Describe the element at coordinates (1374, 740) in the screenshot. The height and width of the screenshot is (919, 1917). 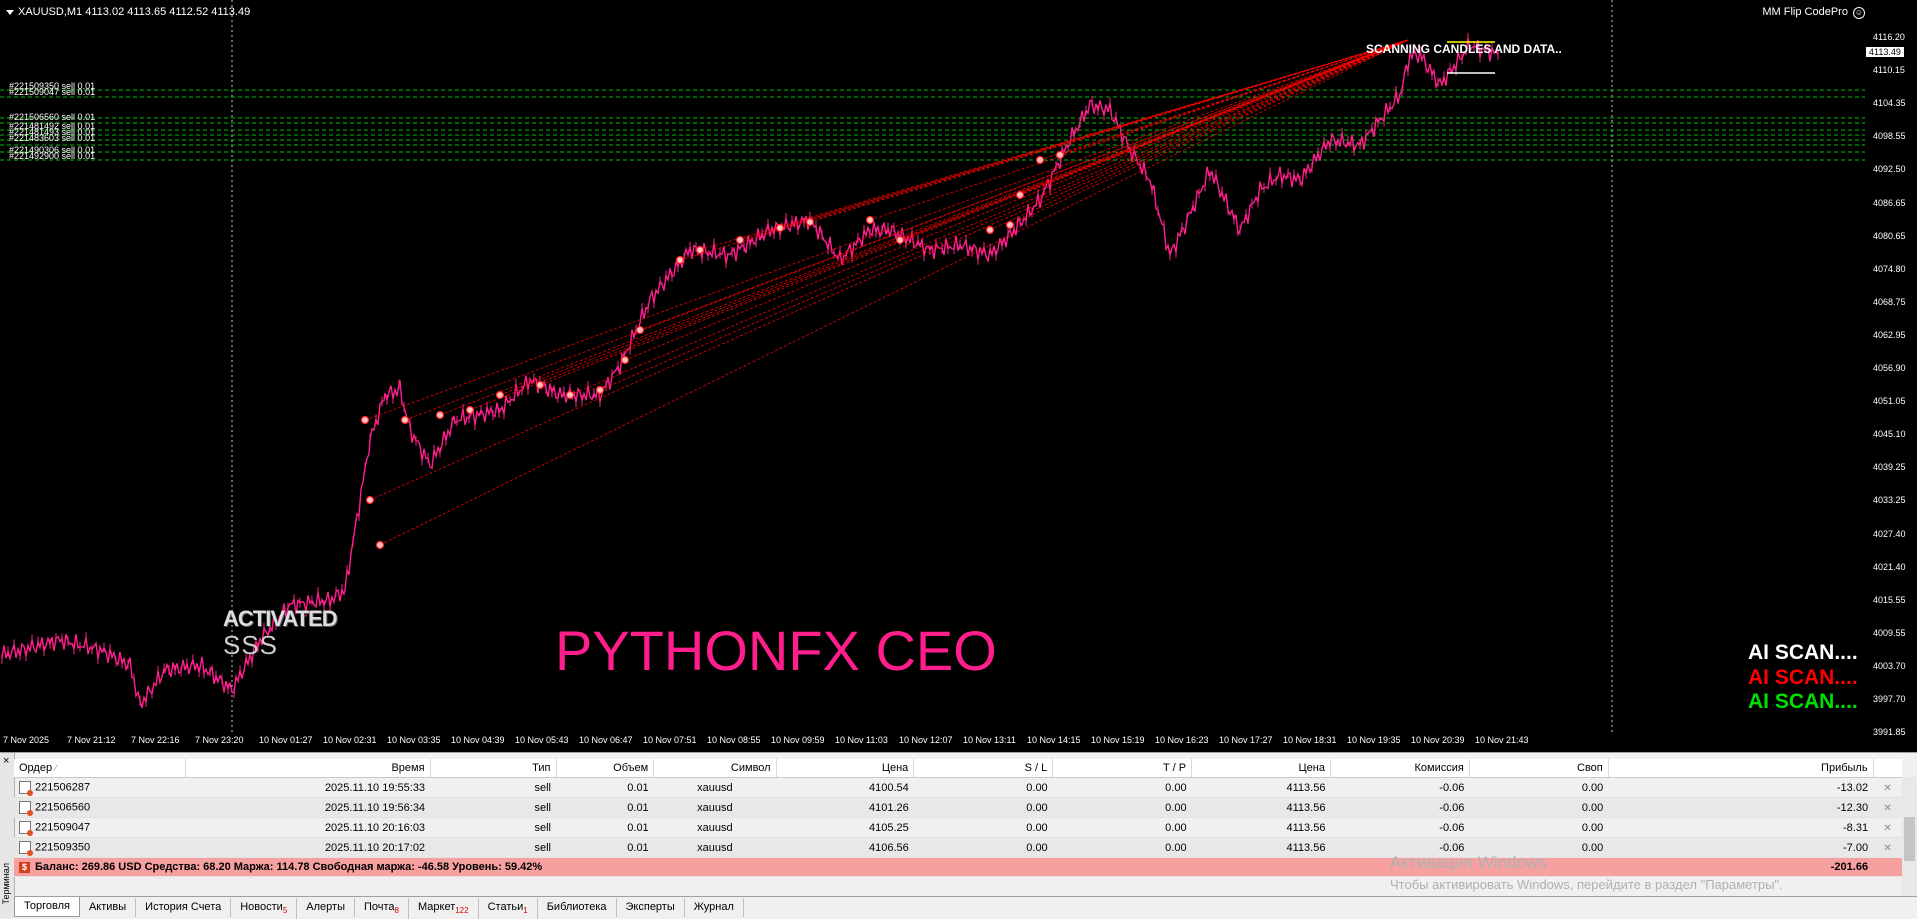
I see `time-tick: 10 Nov 19:35` at that location.